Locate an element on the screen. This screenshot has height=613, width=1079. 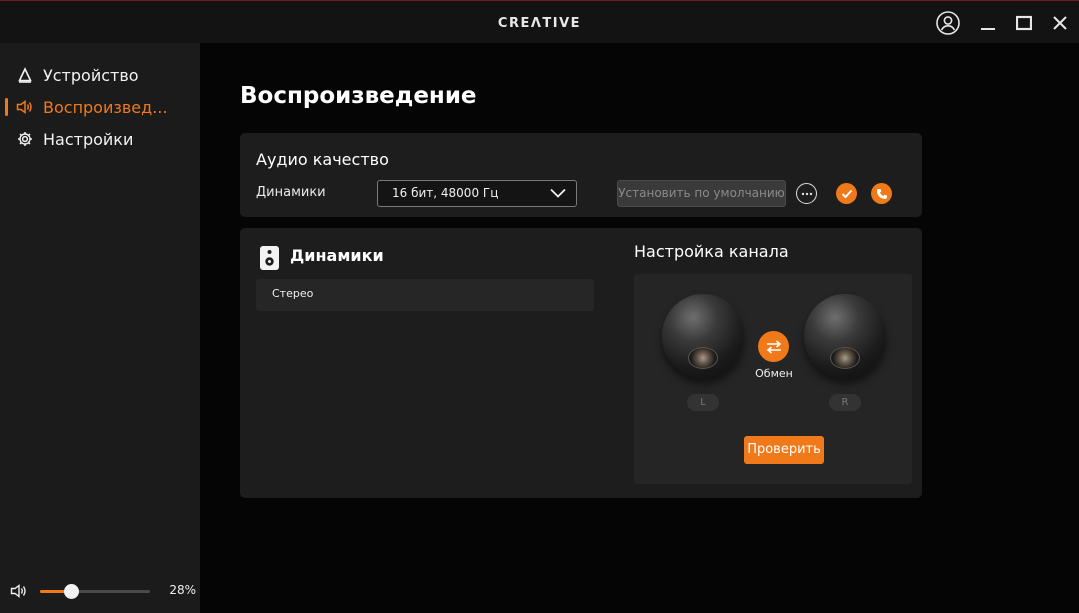
channel-setup-panel: Обмен L R Проверить is located at coordinates (773, 379).